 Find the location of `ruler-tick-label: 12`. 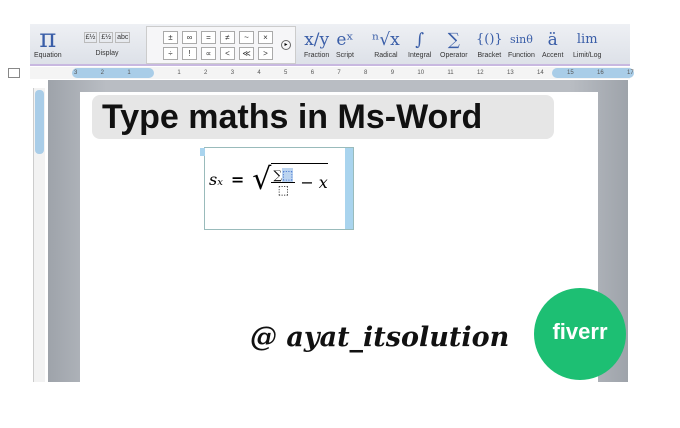

ruler-tick-label: 12 is located at coordinates (480, 73).